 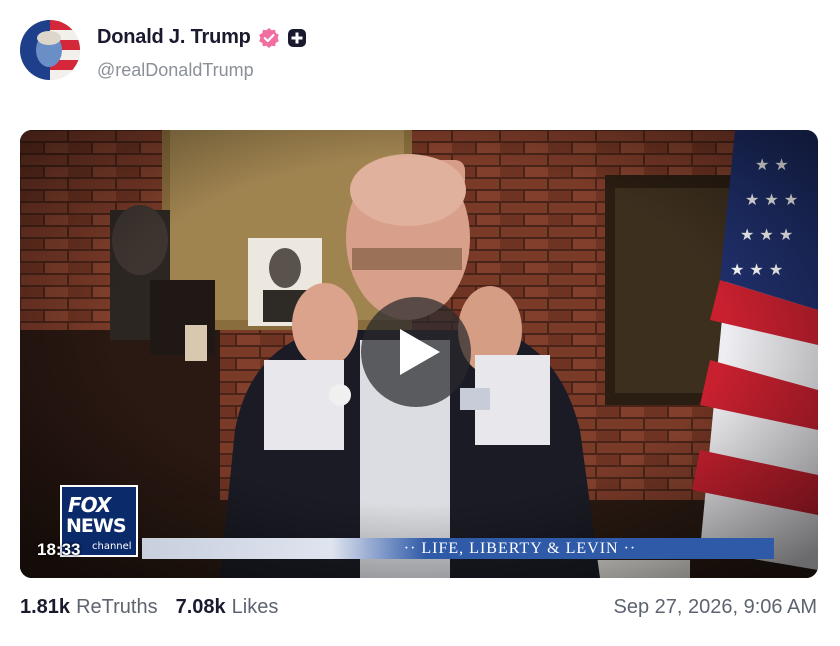 I want to click on chyron-text: ·· LIFE, LIBERTY & LEVIN ··, so click(x=520, y=548).